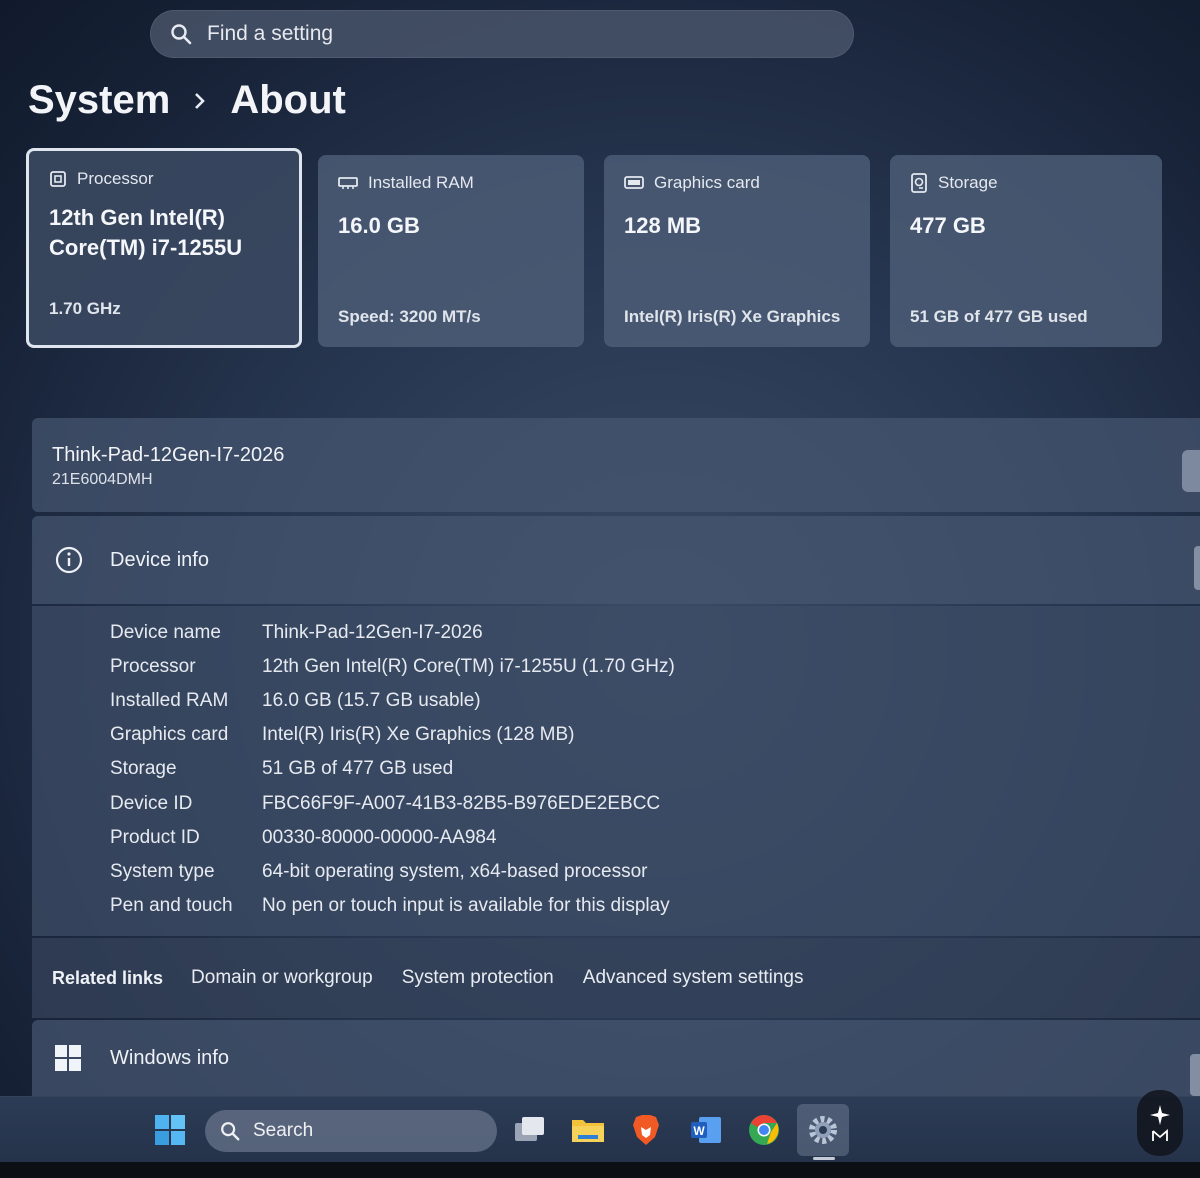 The height and width of the screenshot is (1178, 1200). I want to click on storage-card-sub: 51 GB of 477 GB used, so click(999, 316).